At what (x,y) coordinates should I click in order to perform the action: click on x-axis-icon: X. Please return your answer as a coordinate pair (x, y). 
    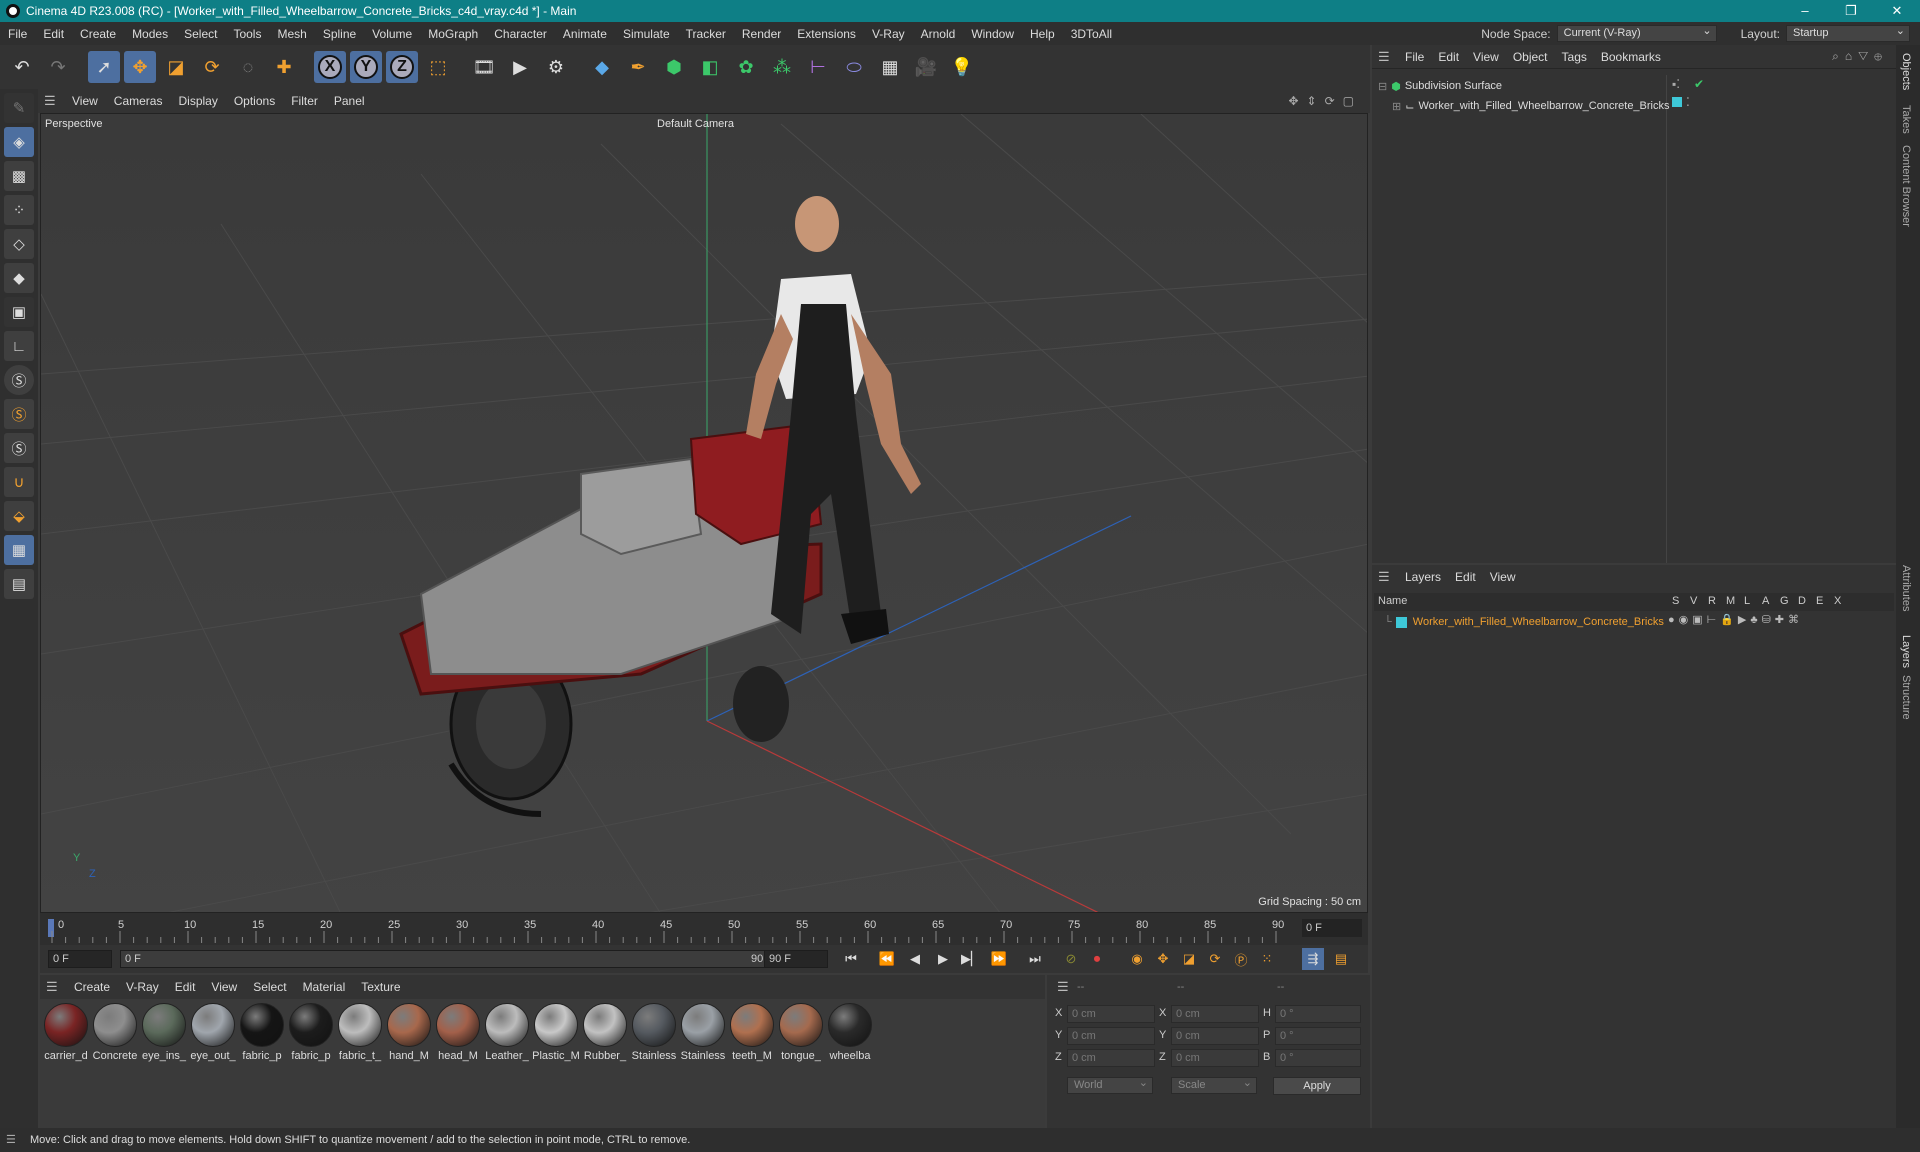
    Looking at the image, I should click on (330, 67).